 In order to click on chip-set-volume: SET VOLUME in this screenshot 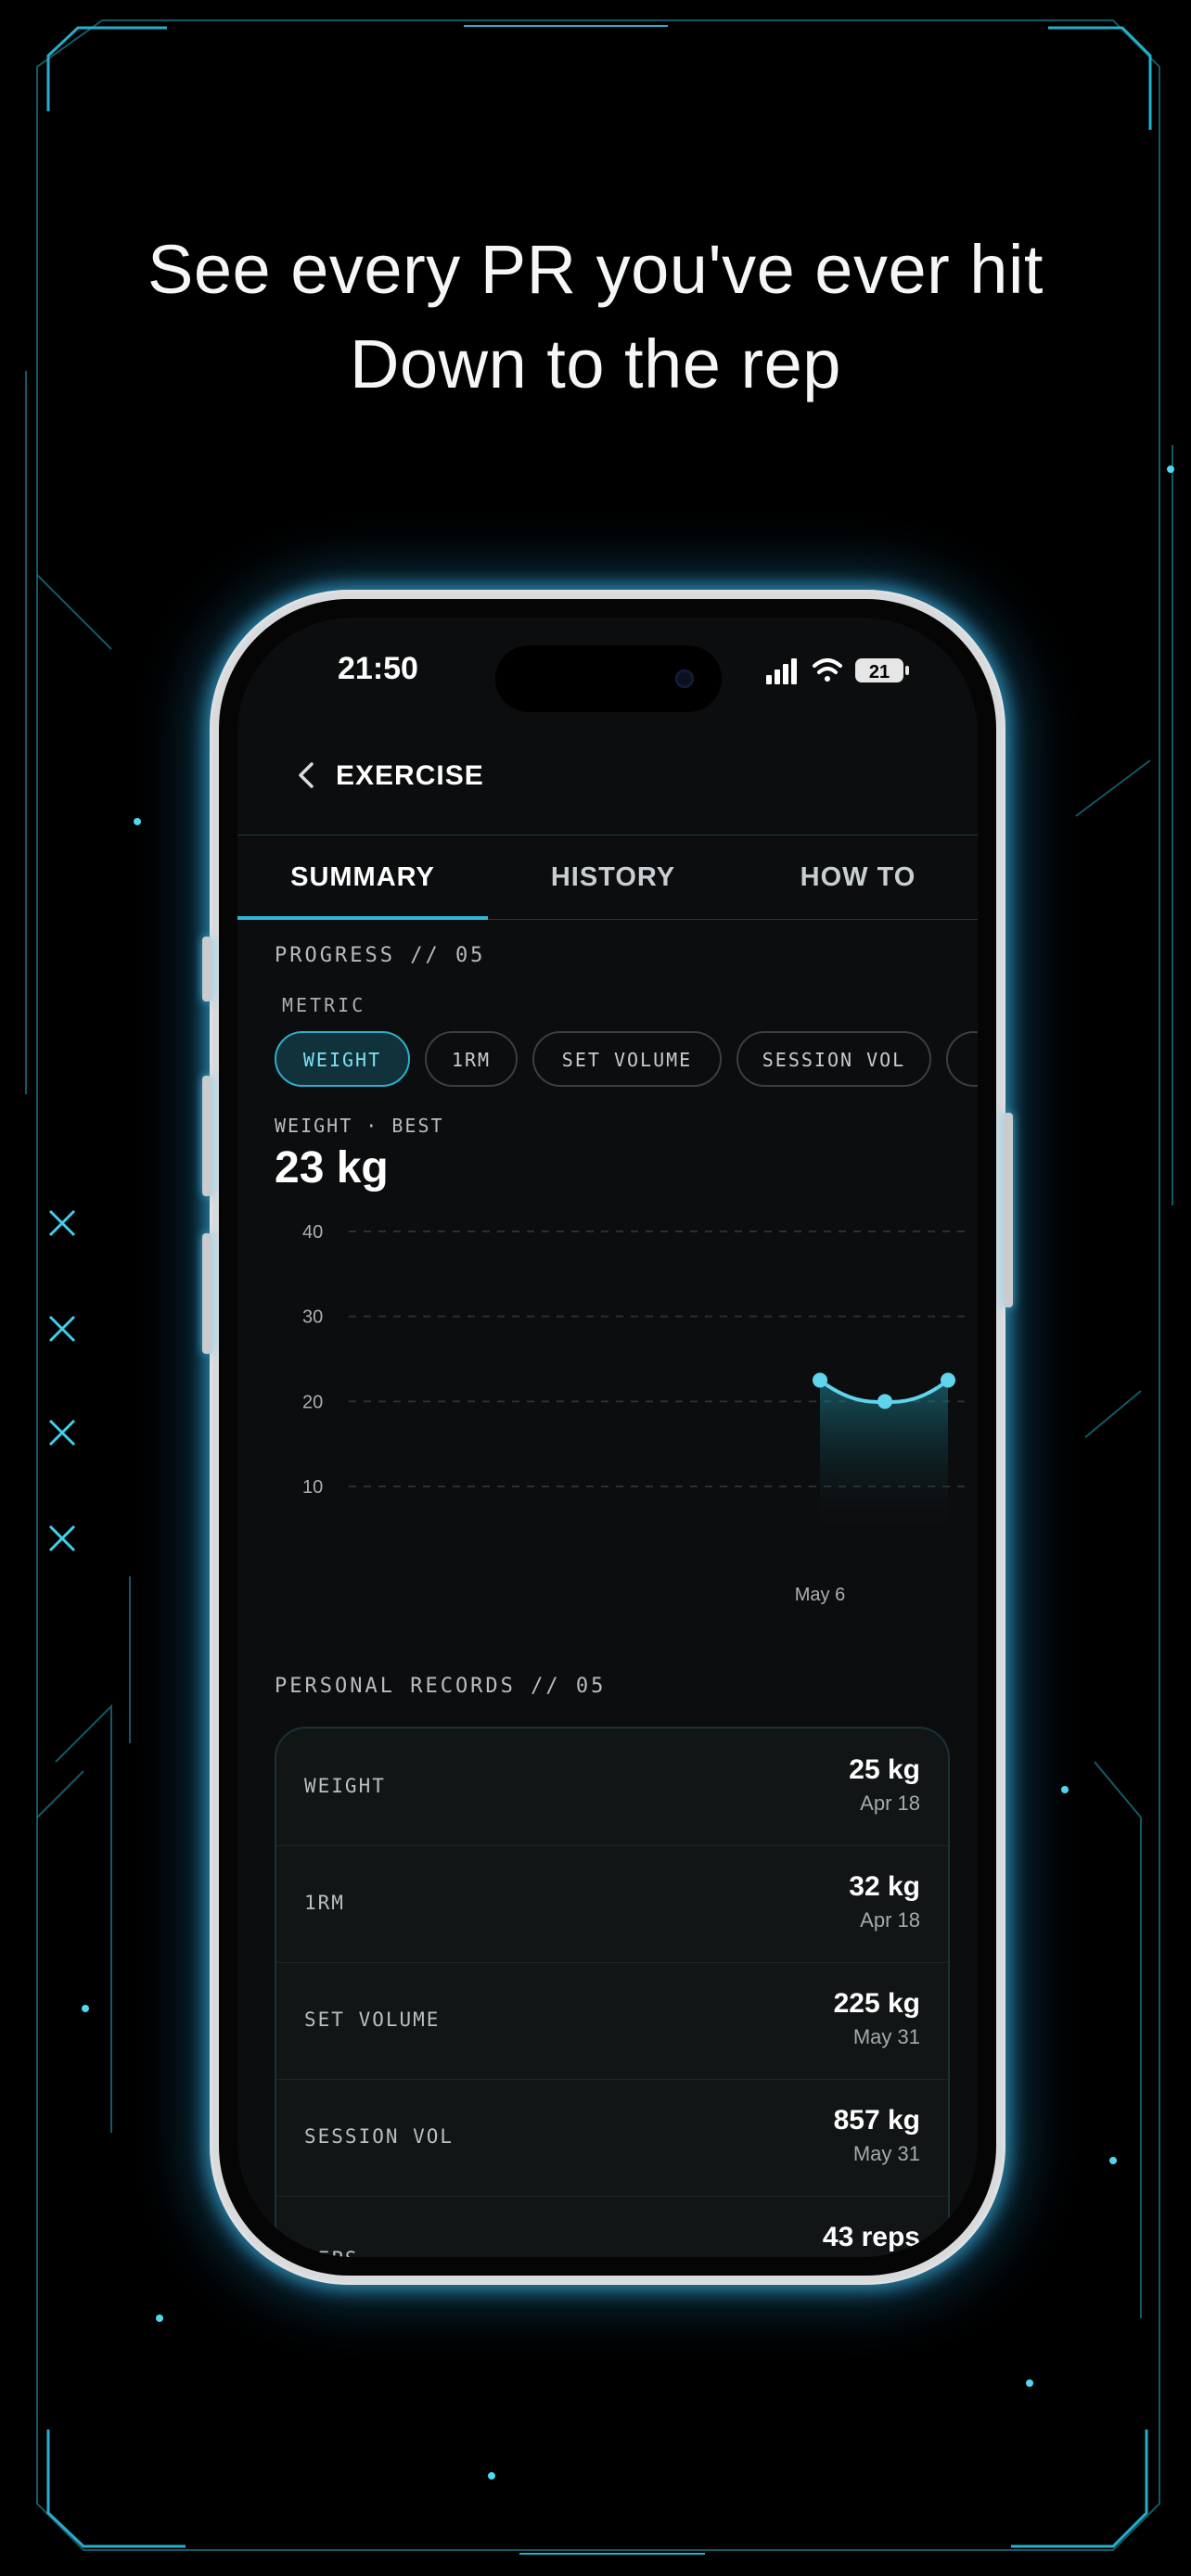, I will do `click(627, 1059)`.